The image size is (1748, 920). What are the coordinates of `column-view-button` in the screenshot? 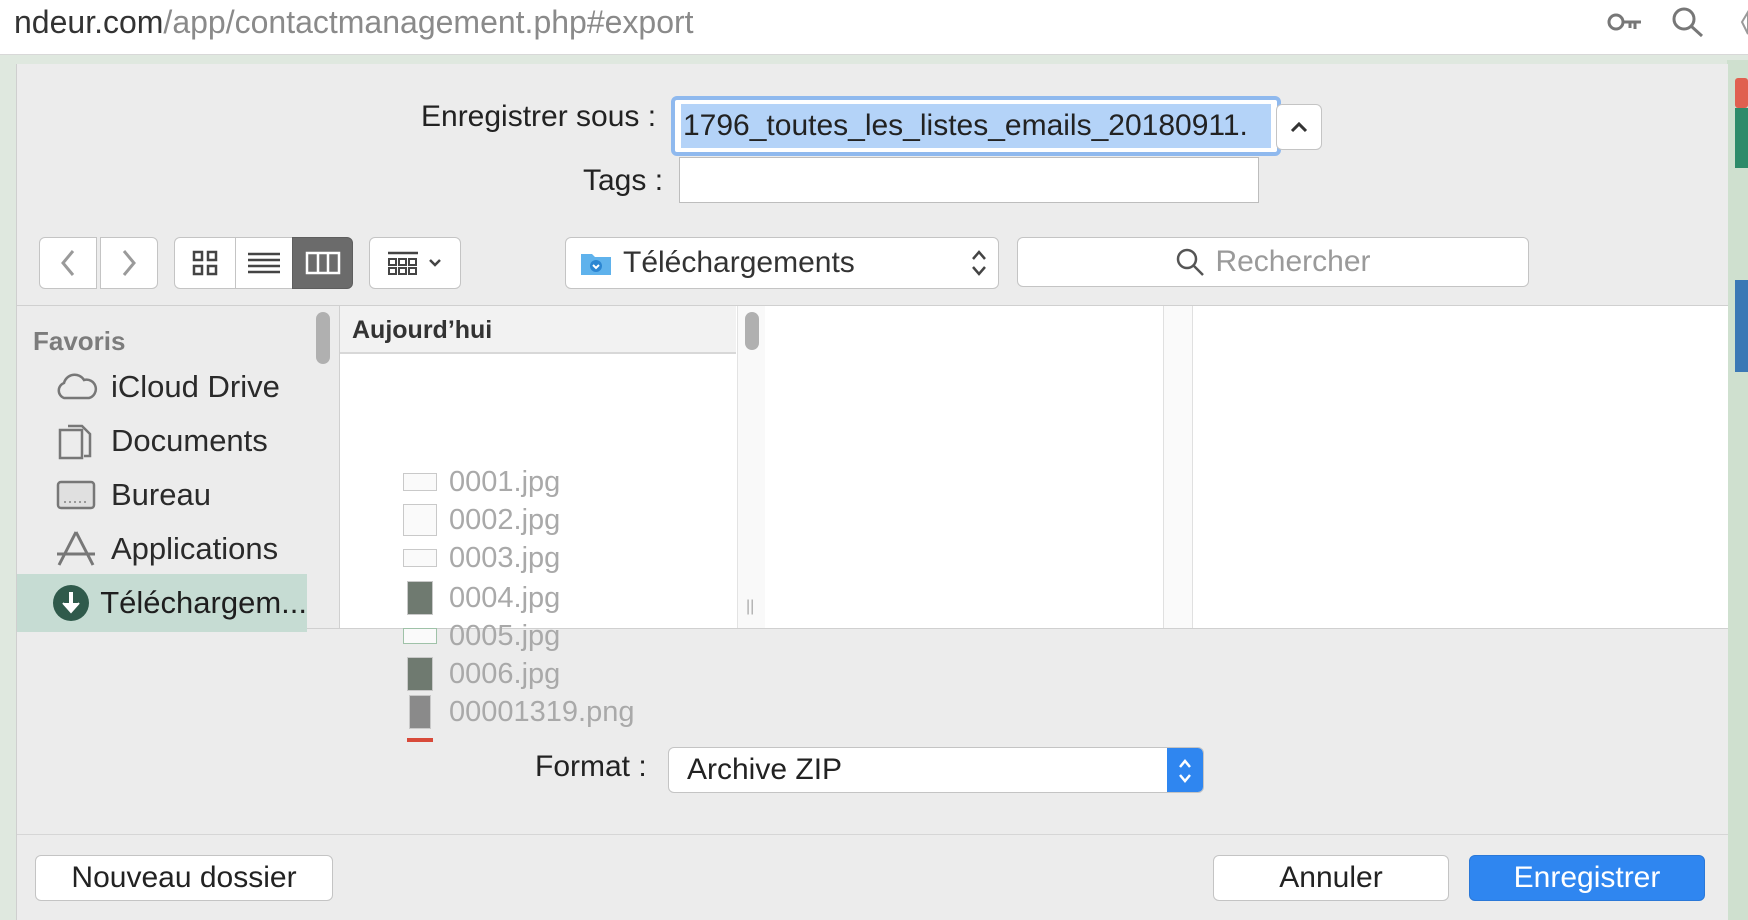 It's located at (322, 263).